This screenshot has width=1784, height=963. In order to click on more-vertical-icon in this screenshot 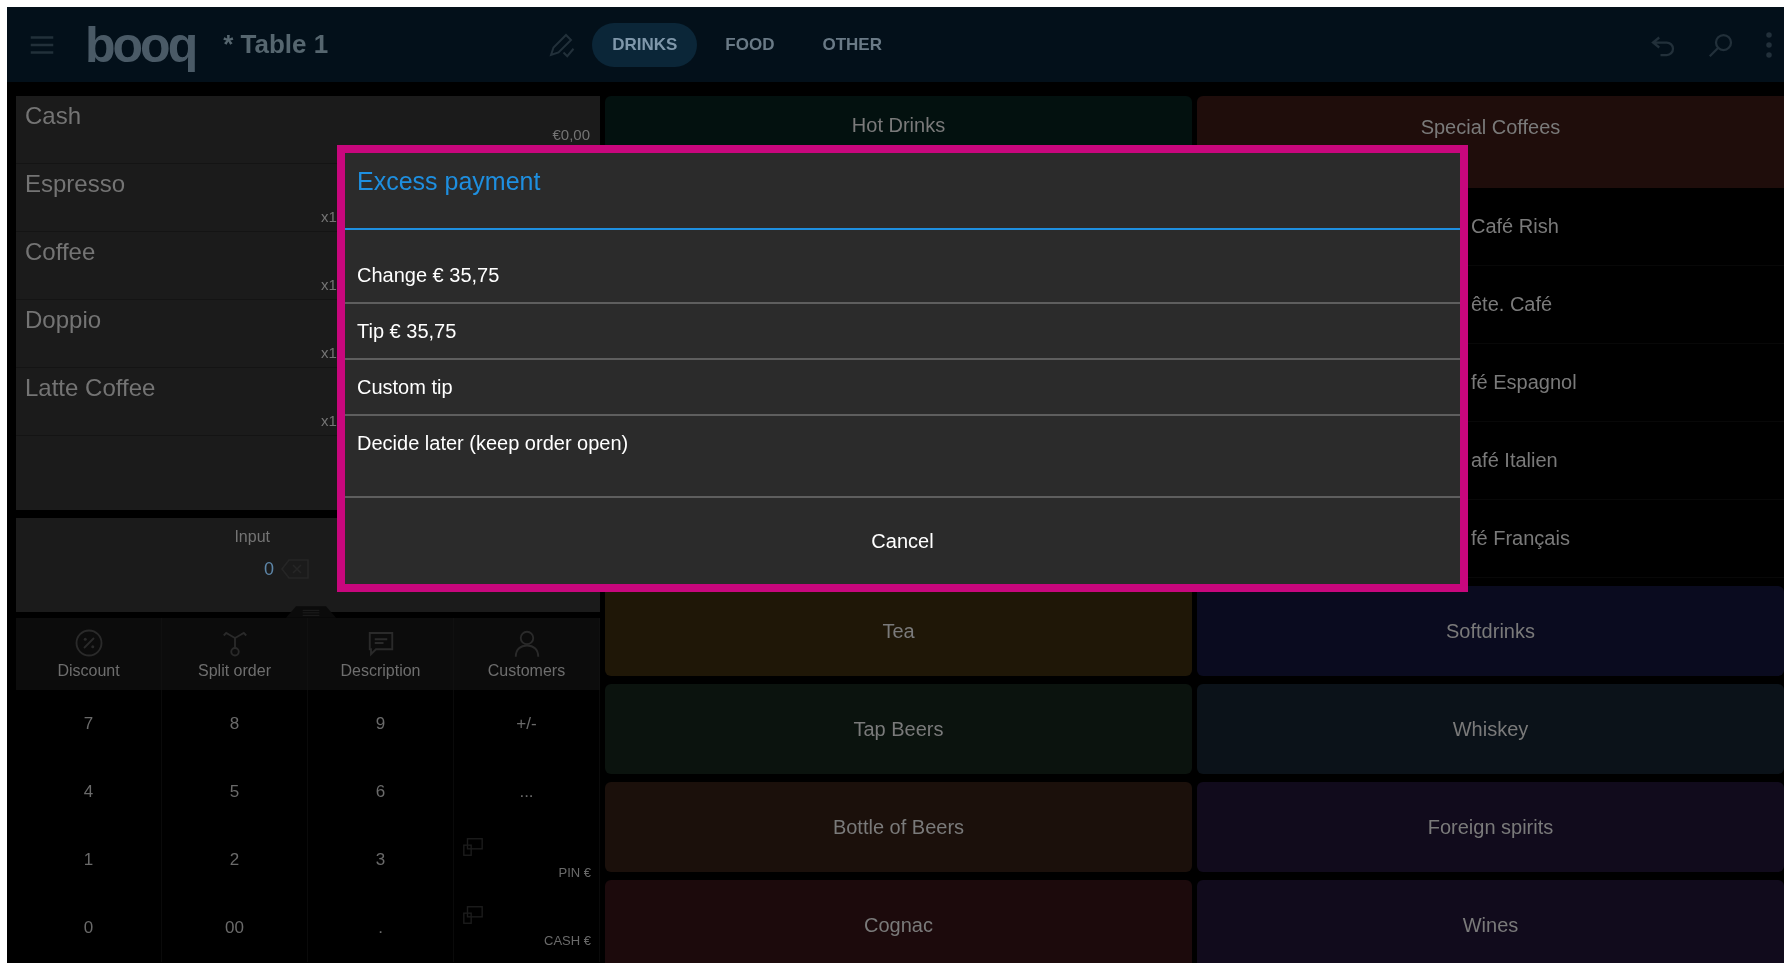, I will do `click(1769, 44)`.